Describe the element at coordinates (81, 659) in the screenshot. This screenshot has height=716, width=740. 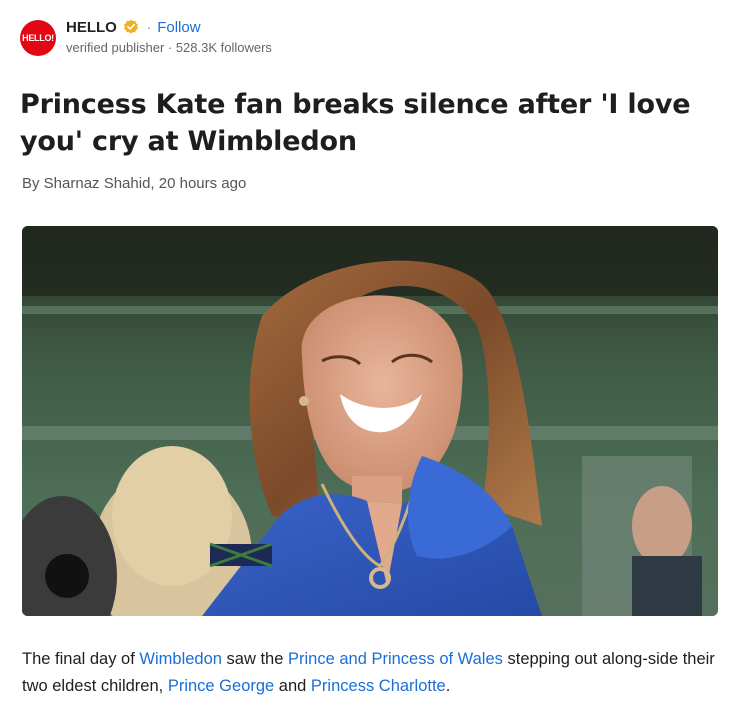
I see `paragraph-text-1: The final day of` at that location.